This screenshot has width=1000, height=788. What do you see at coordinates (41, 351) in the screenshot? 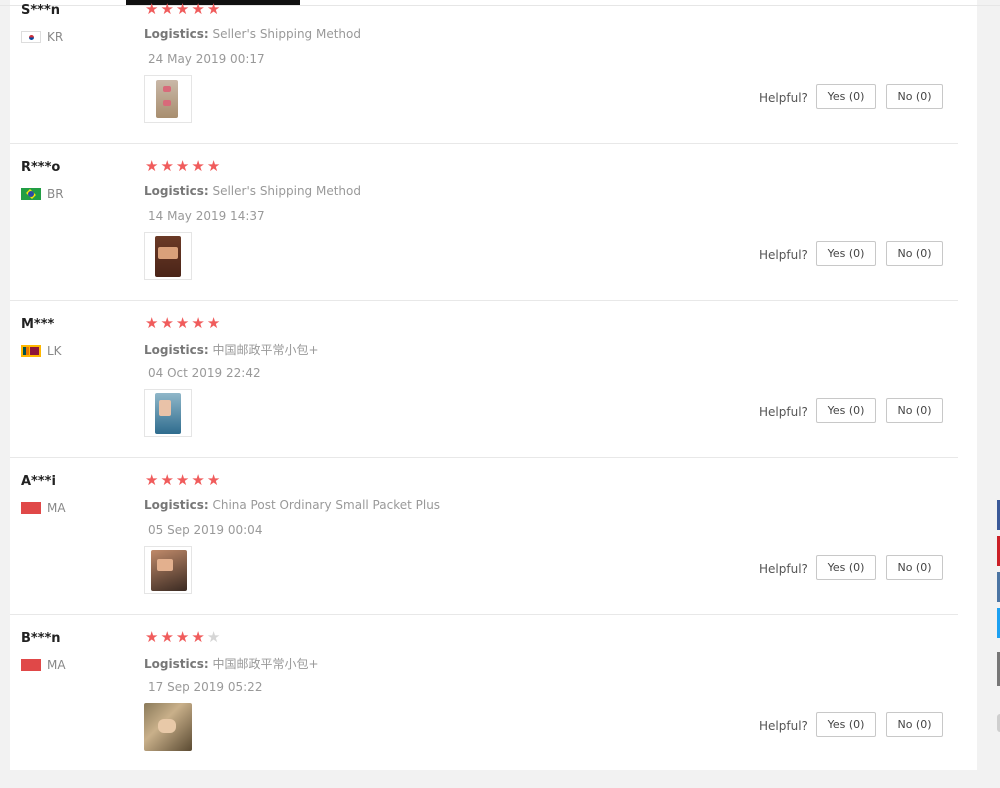
I see `review-country: LK` at bounding box center [41, 351].